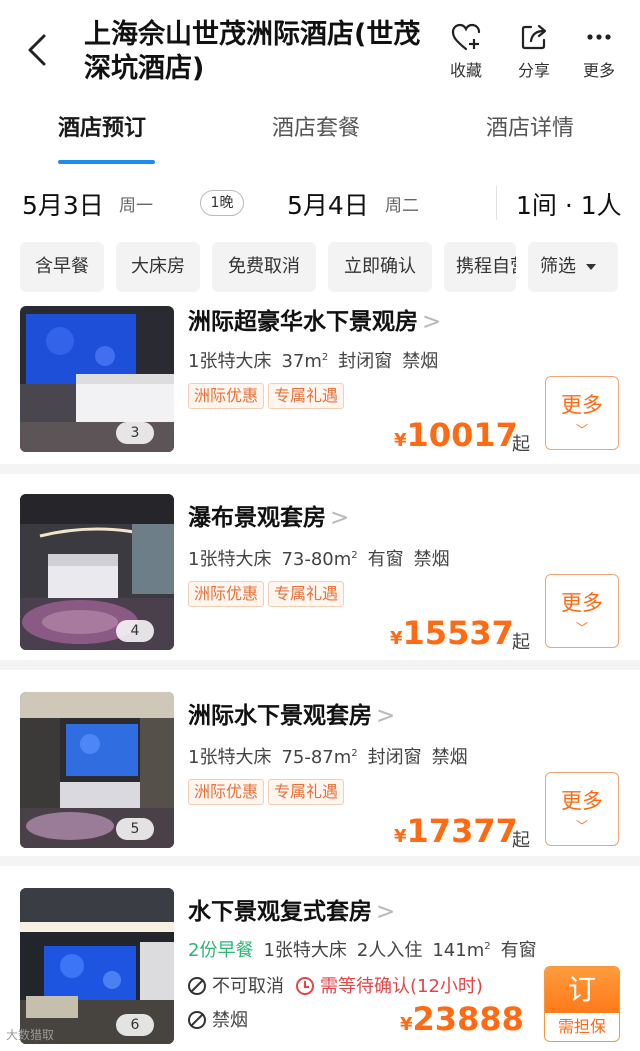 Image resolution: width=640 pixels, height=1051 pixels. I want to click on room-occupancy: 2人入住, so click(389, 950).